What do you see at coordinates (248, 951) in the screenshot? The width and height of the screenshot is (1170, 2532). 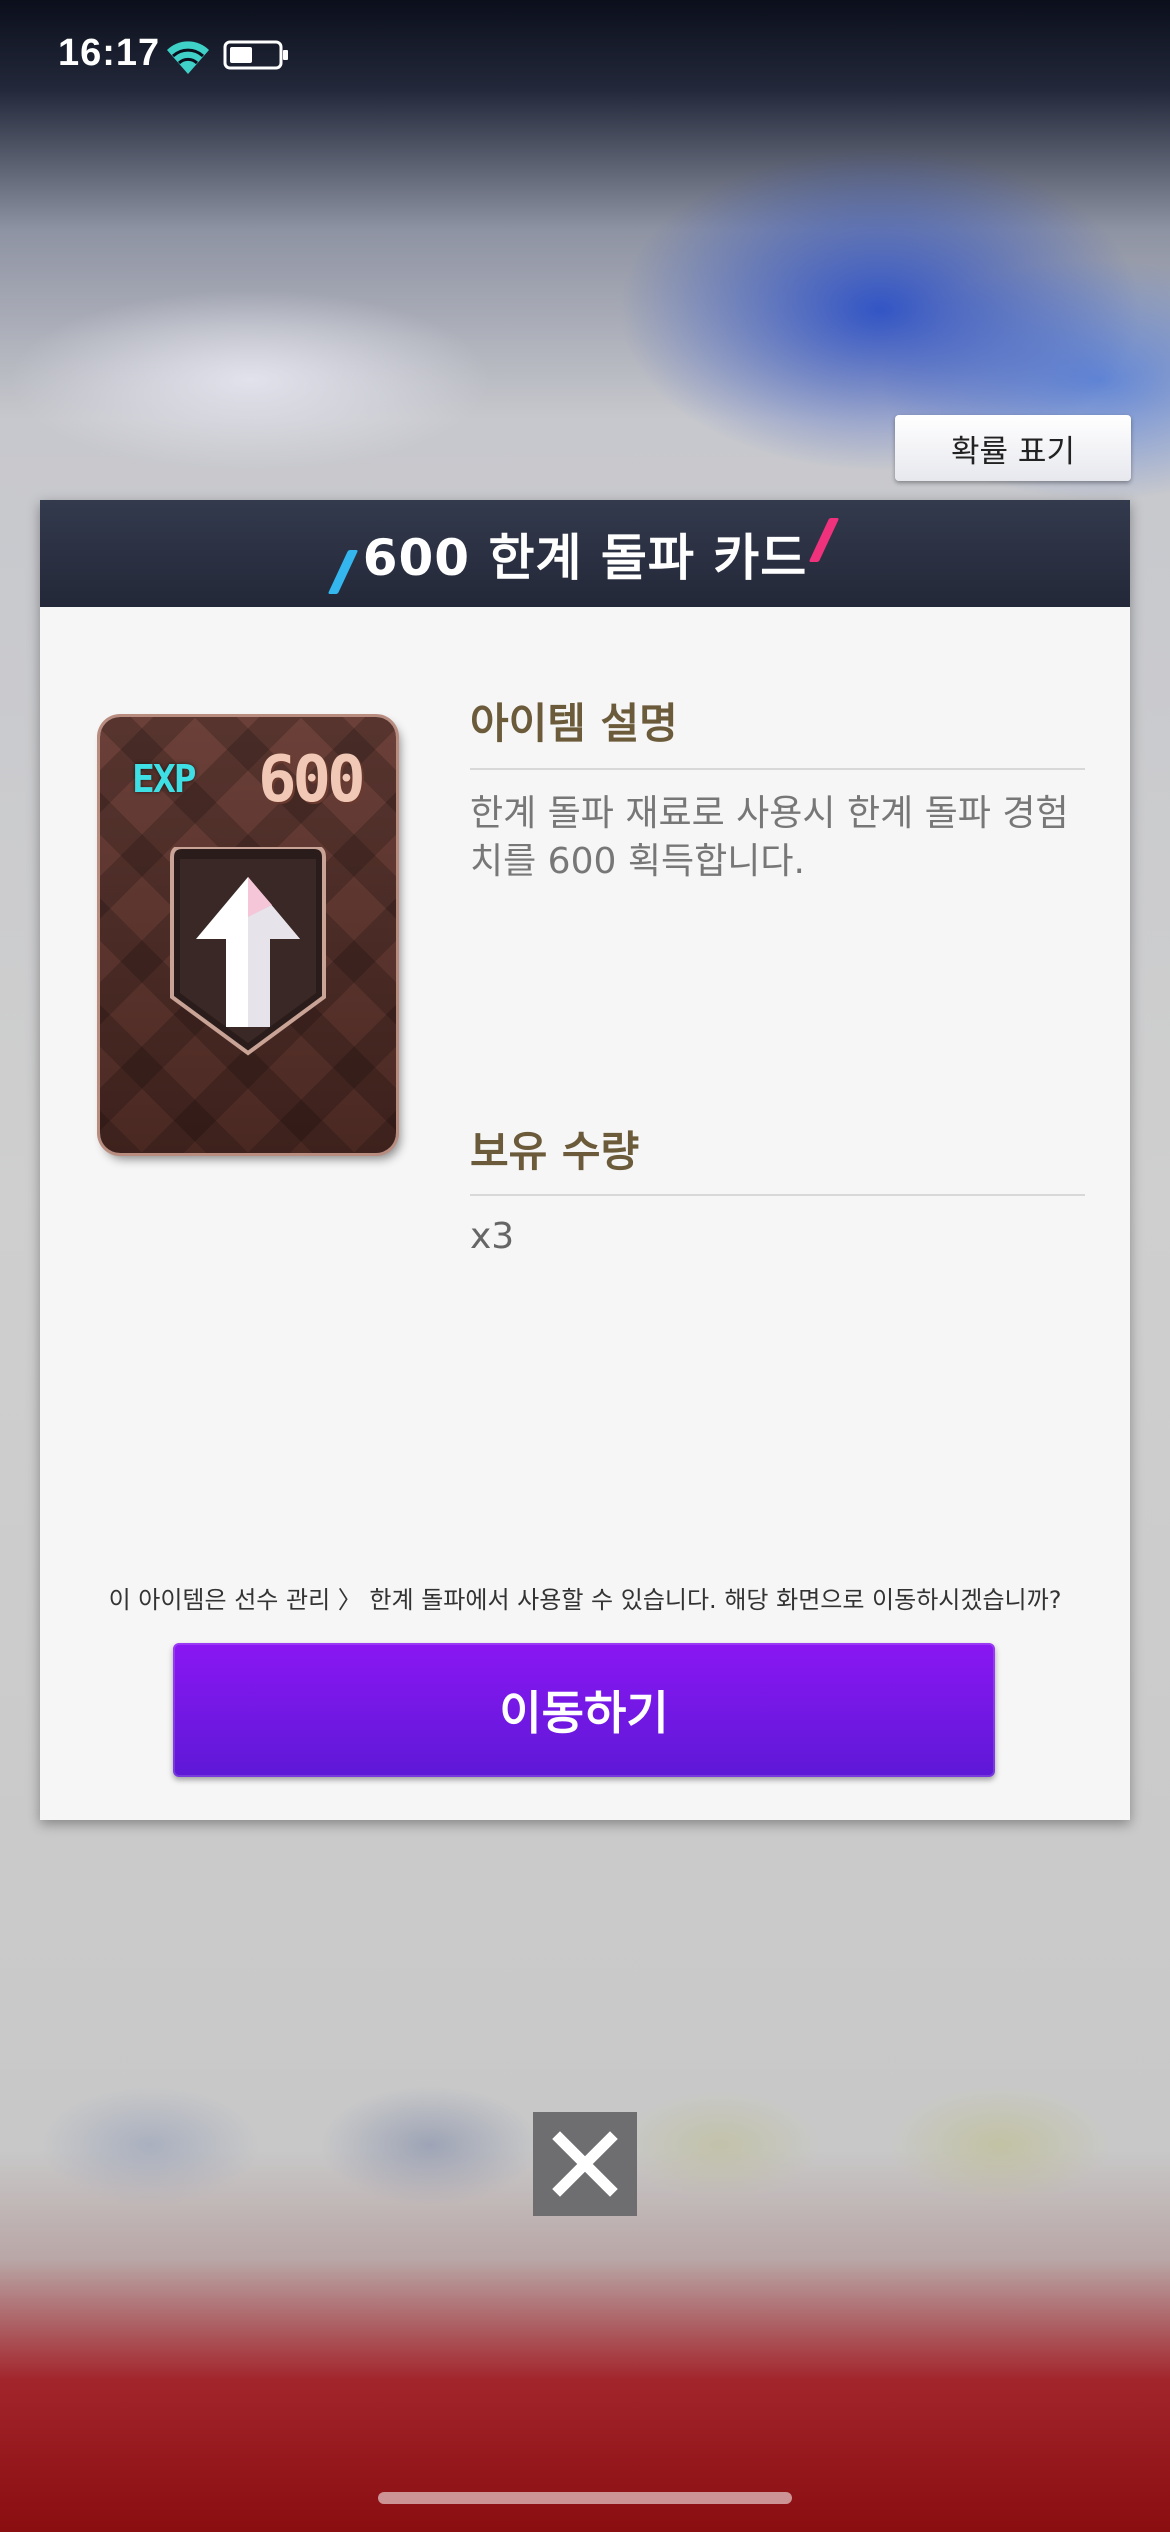 I see `up-arrow-icon` at bounding box center [248, 951].